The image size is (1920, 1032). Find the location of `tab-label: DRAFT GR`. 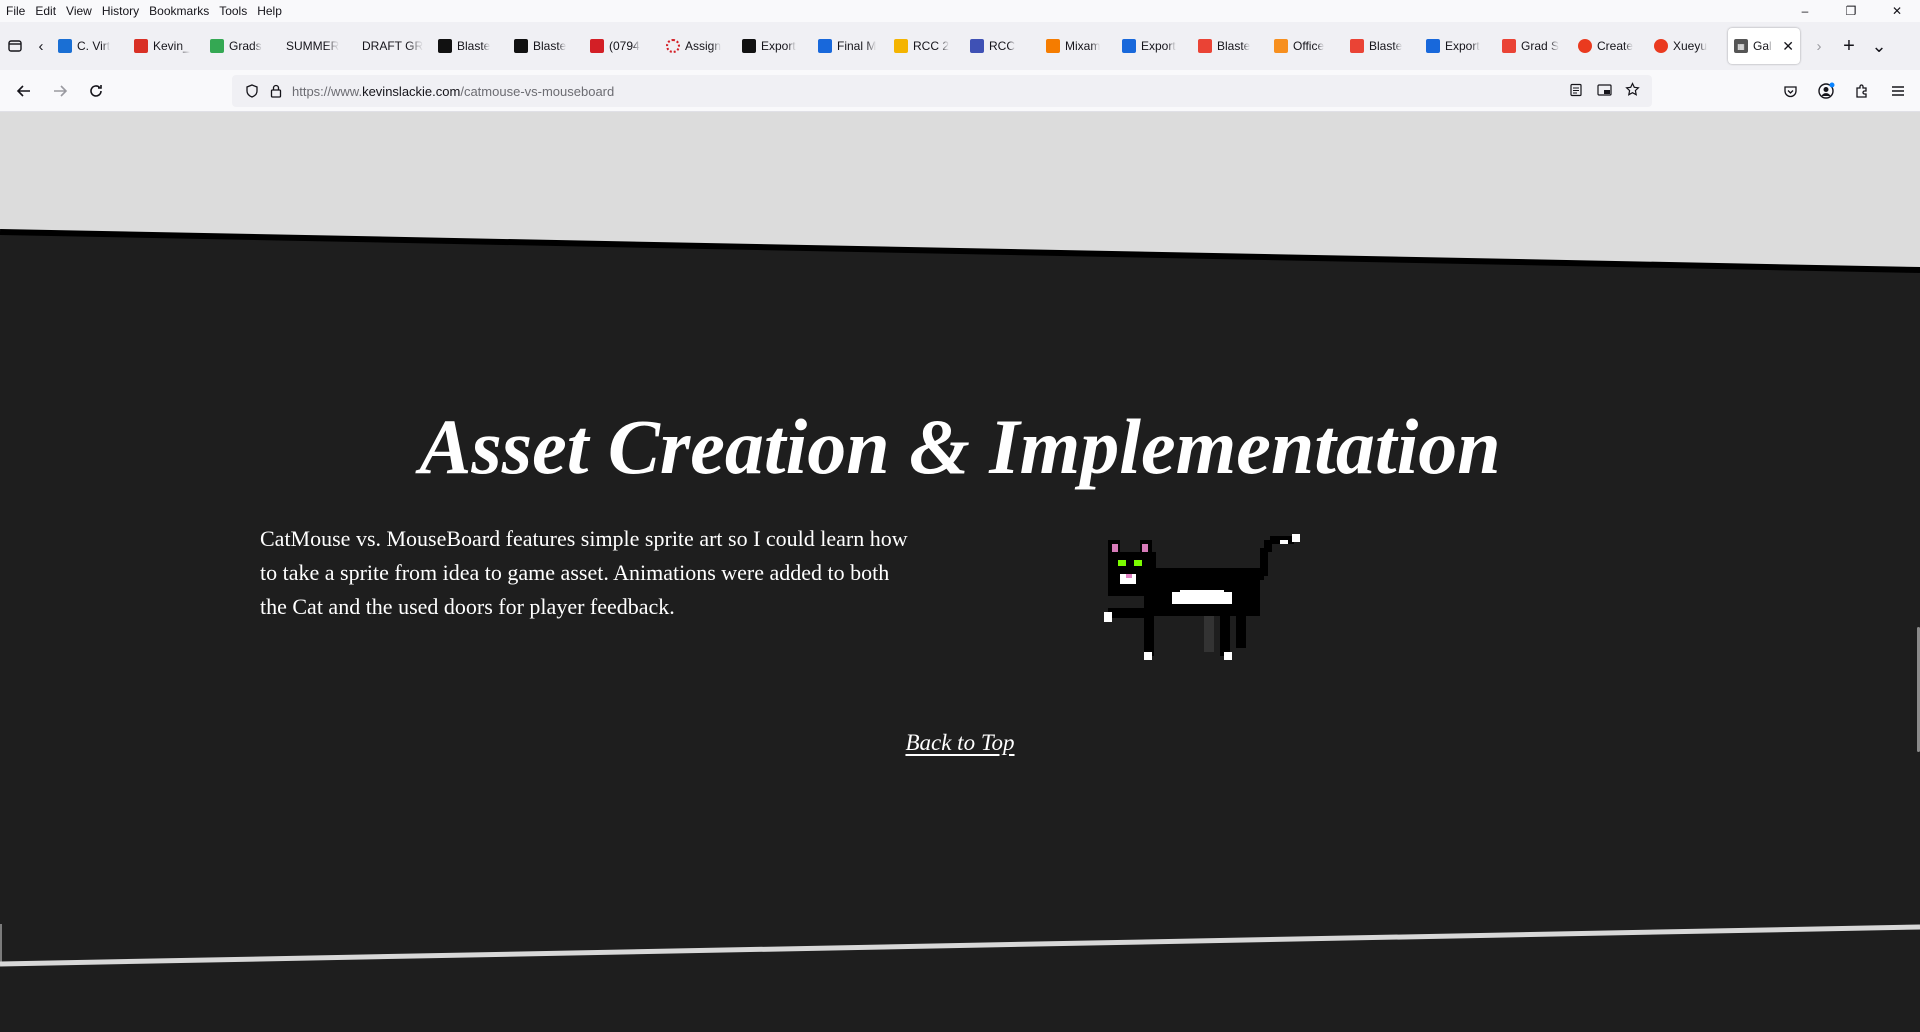

tab-label: DRAFT GR is located at coordinates (393, 46).